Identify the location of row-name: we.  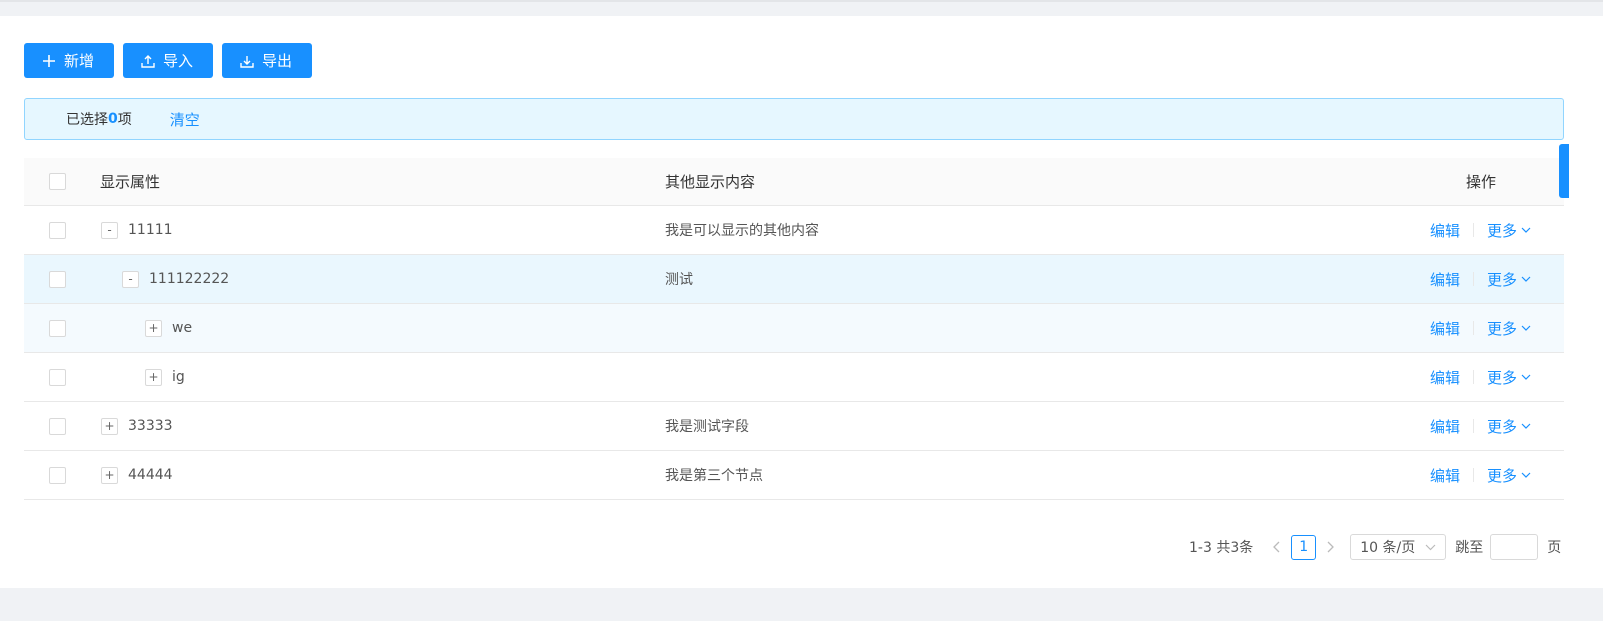
(182, 328).